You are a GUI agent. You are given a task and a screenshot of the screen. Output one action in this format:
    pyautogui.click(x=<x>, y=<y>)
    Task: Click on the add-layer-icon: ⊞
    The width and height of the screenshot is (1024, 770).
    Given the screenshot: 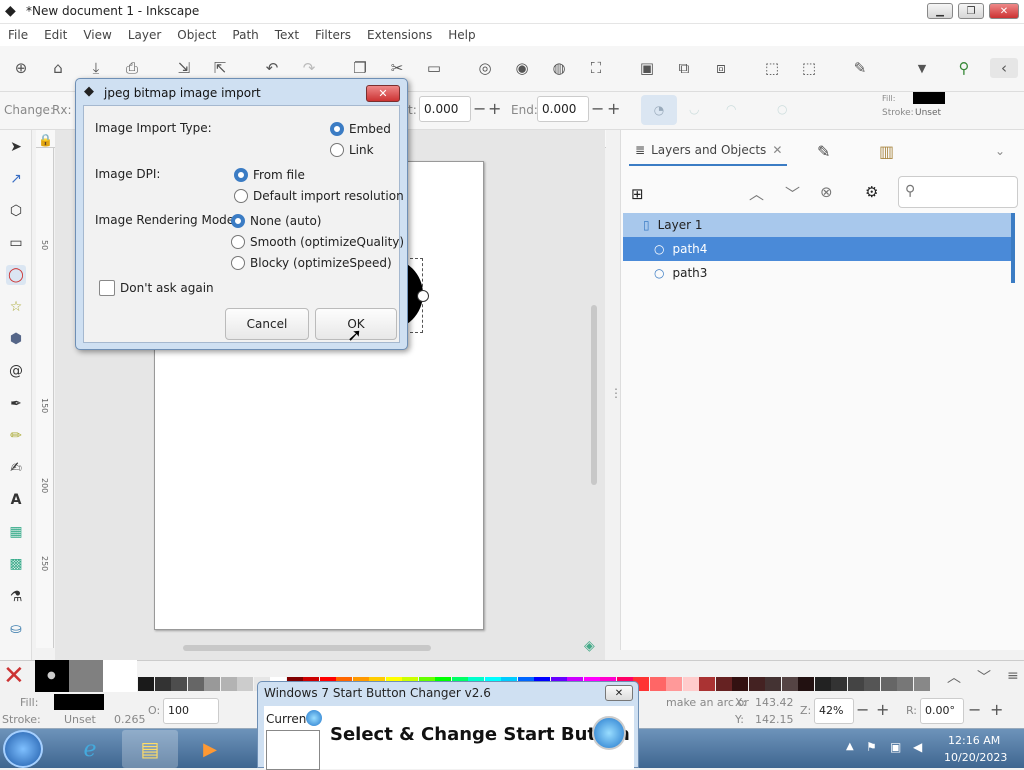 What is the action you would take?
    pyautogui.click(x=637, y=194)
    